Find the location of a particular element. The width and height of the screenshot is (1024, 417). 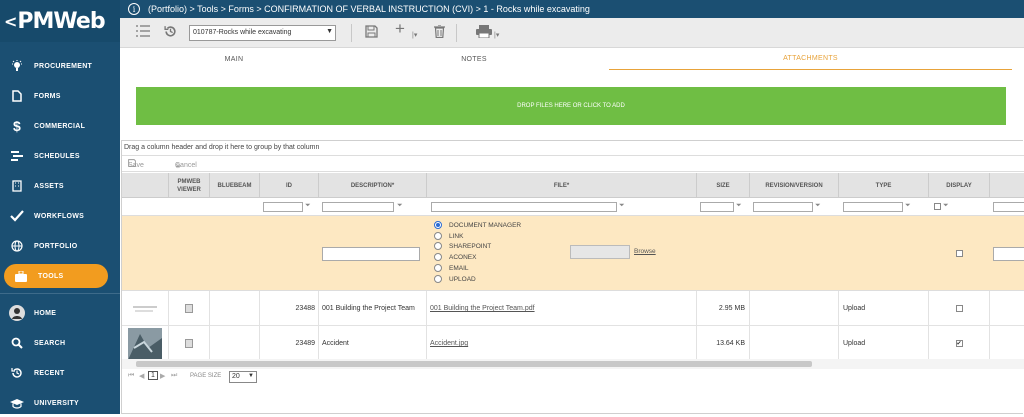

header-pmweb-viewer: PMWEB VIEWER is located at coordinates (189, 185).